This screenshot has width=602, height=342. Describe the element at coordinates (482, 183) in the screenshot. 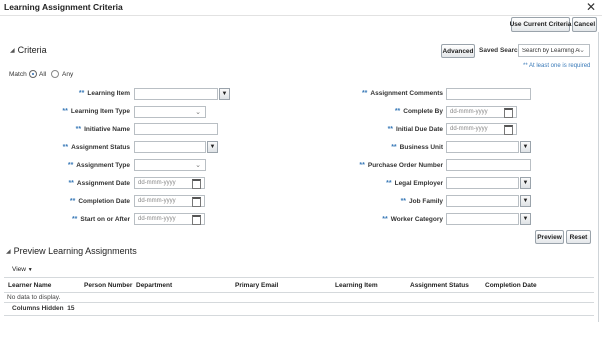

I see `legal-employer-input` at that location.